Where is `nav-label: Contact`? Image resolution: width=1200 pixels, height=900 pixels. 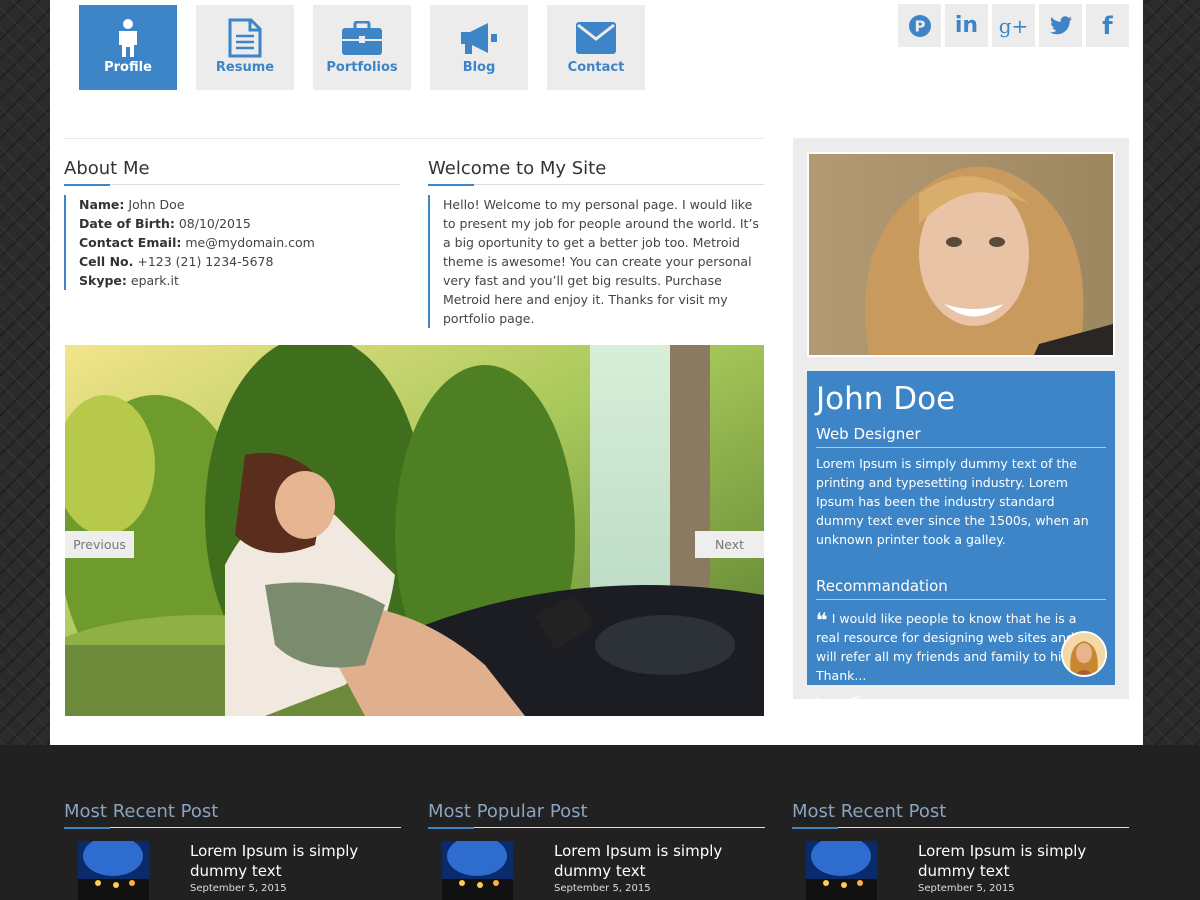
nav-label: Contact is located at coordinates (596, 67).